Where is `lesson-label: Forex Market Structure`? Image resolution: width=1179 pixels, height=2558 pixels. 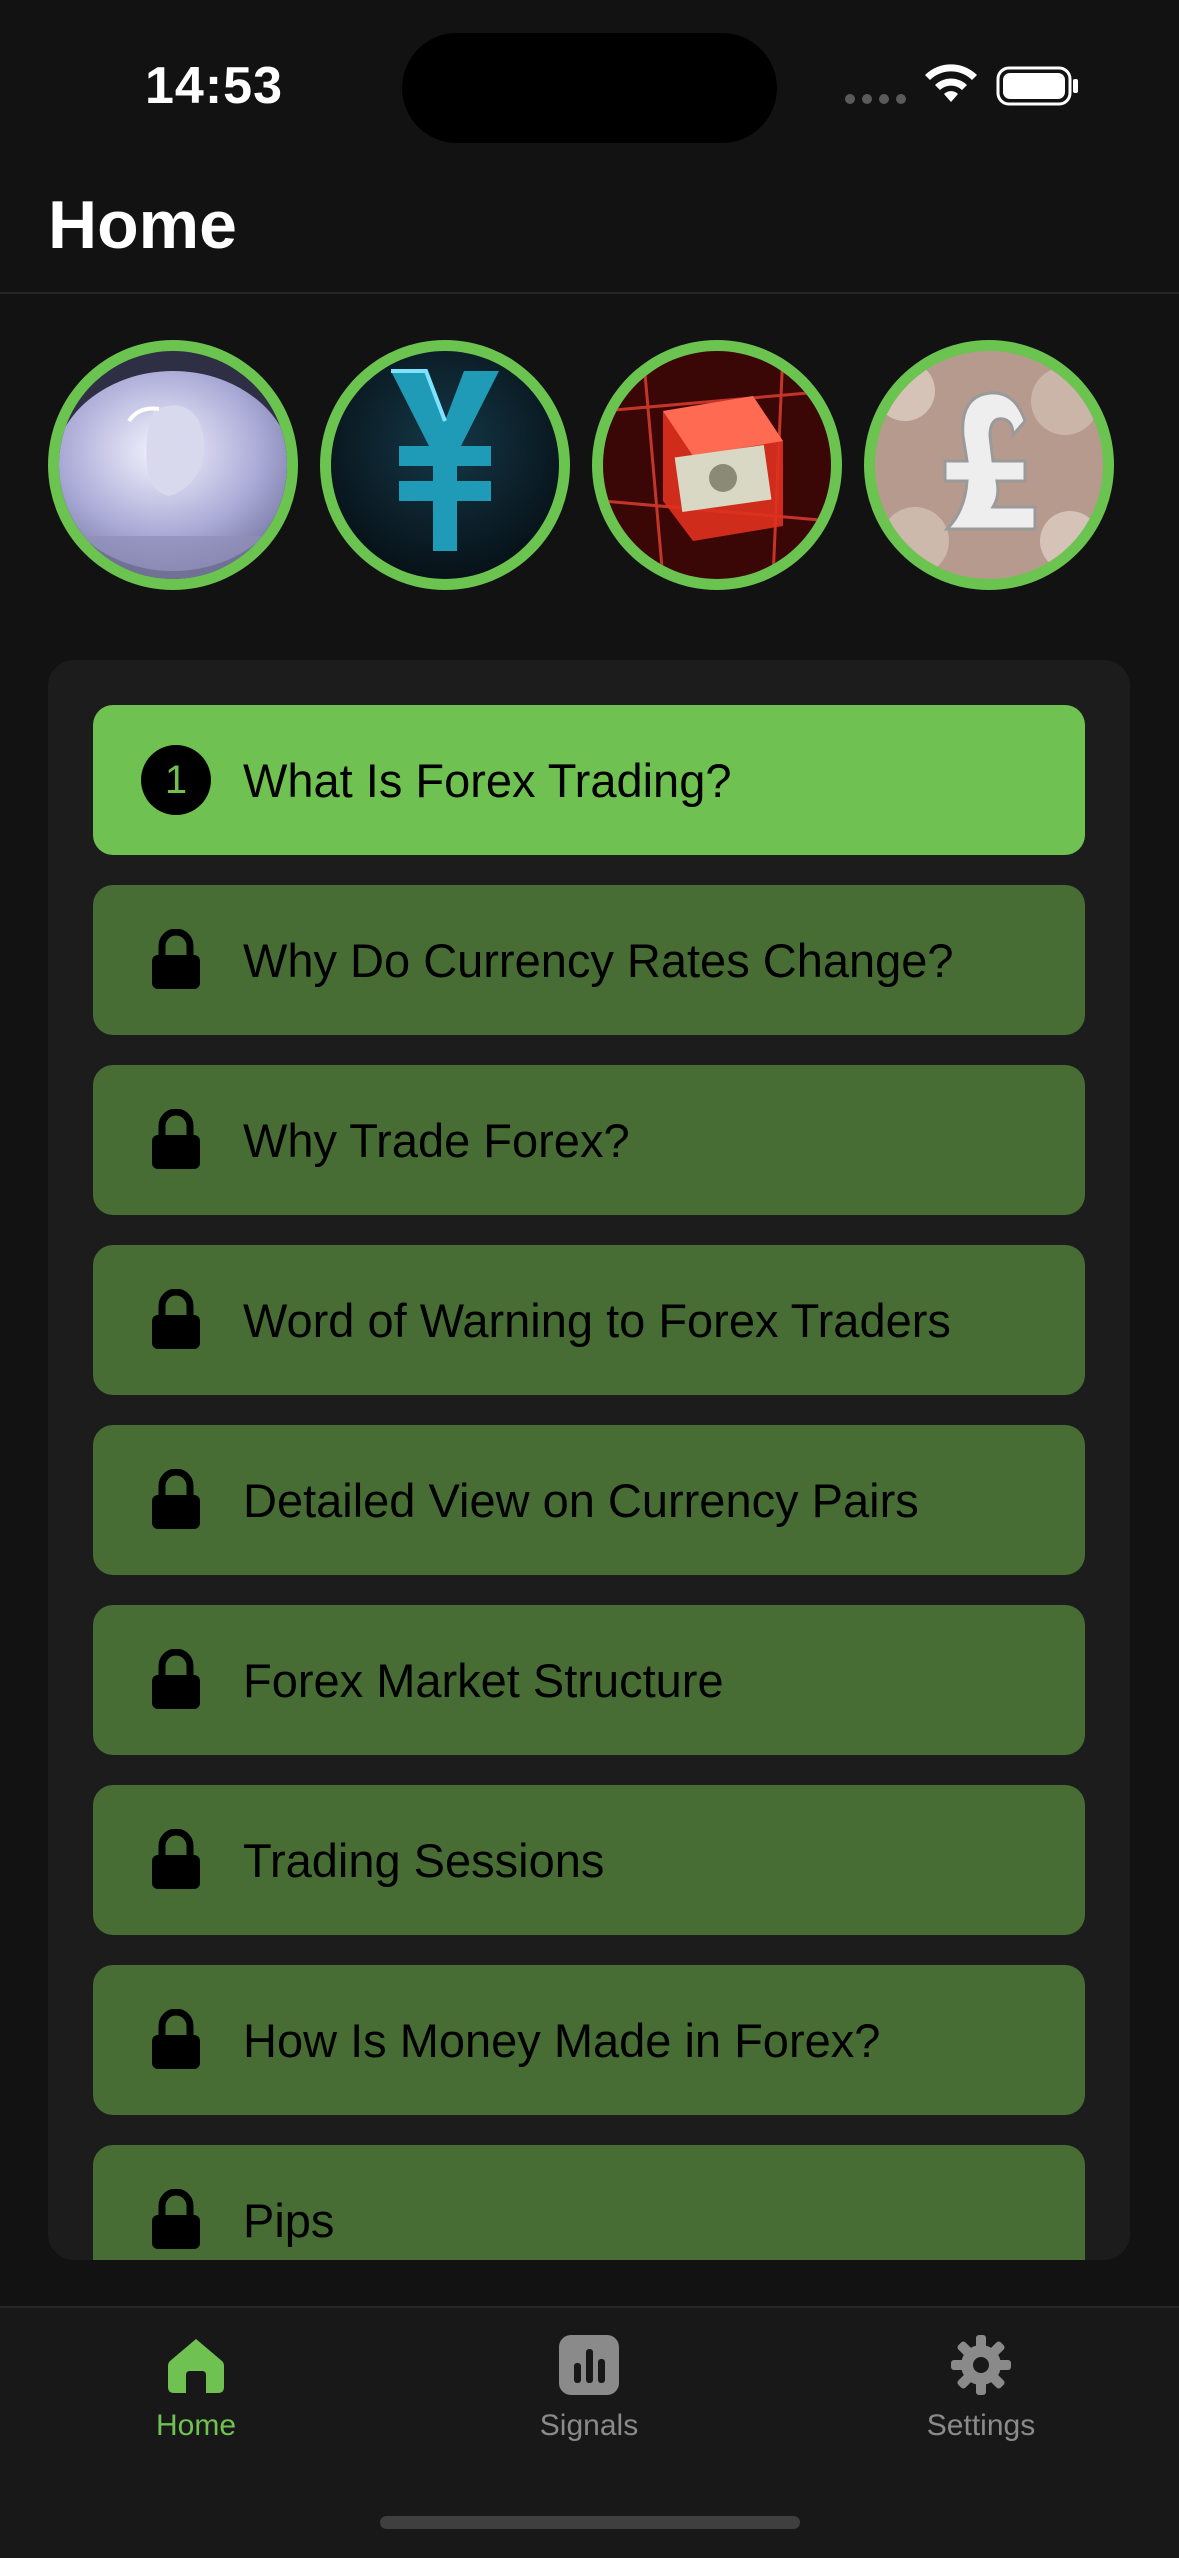
lesson-label: Forex Market Structure is located at coordinates (483, 1680).